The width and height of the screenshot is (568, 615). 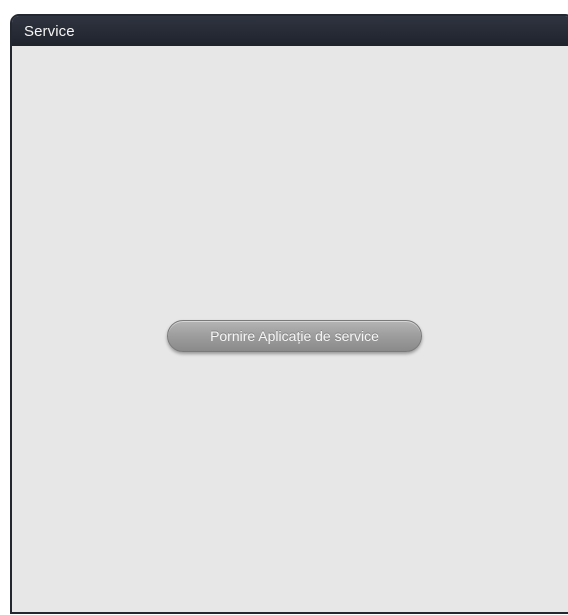 I want to click on panel-title: Service, so click(x=49, y=31).